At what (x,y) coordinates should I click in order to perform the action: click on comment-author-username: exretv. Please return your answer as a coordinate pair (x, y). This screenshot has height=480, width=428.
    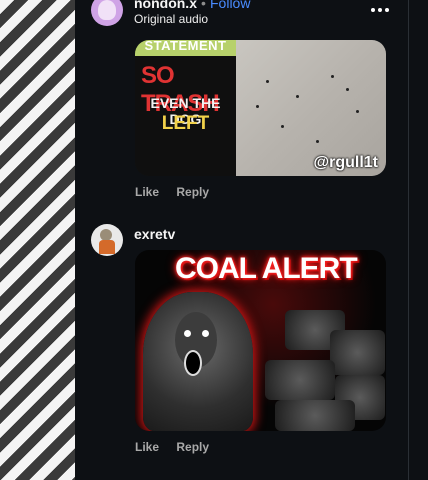
    Looking at the image, I should click on (154, 234).